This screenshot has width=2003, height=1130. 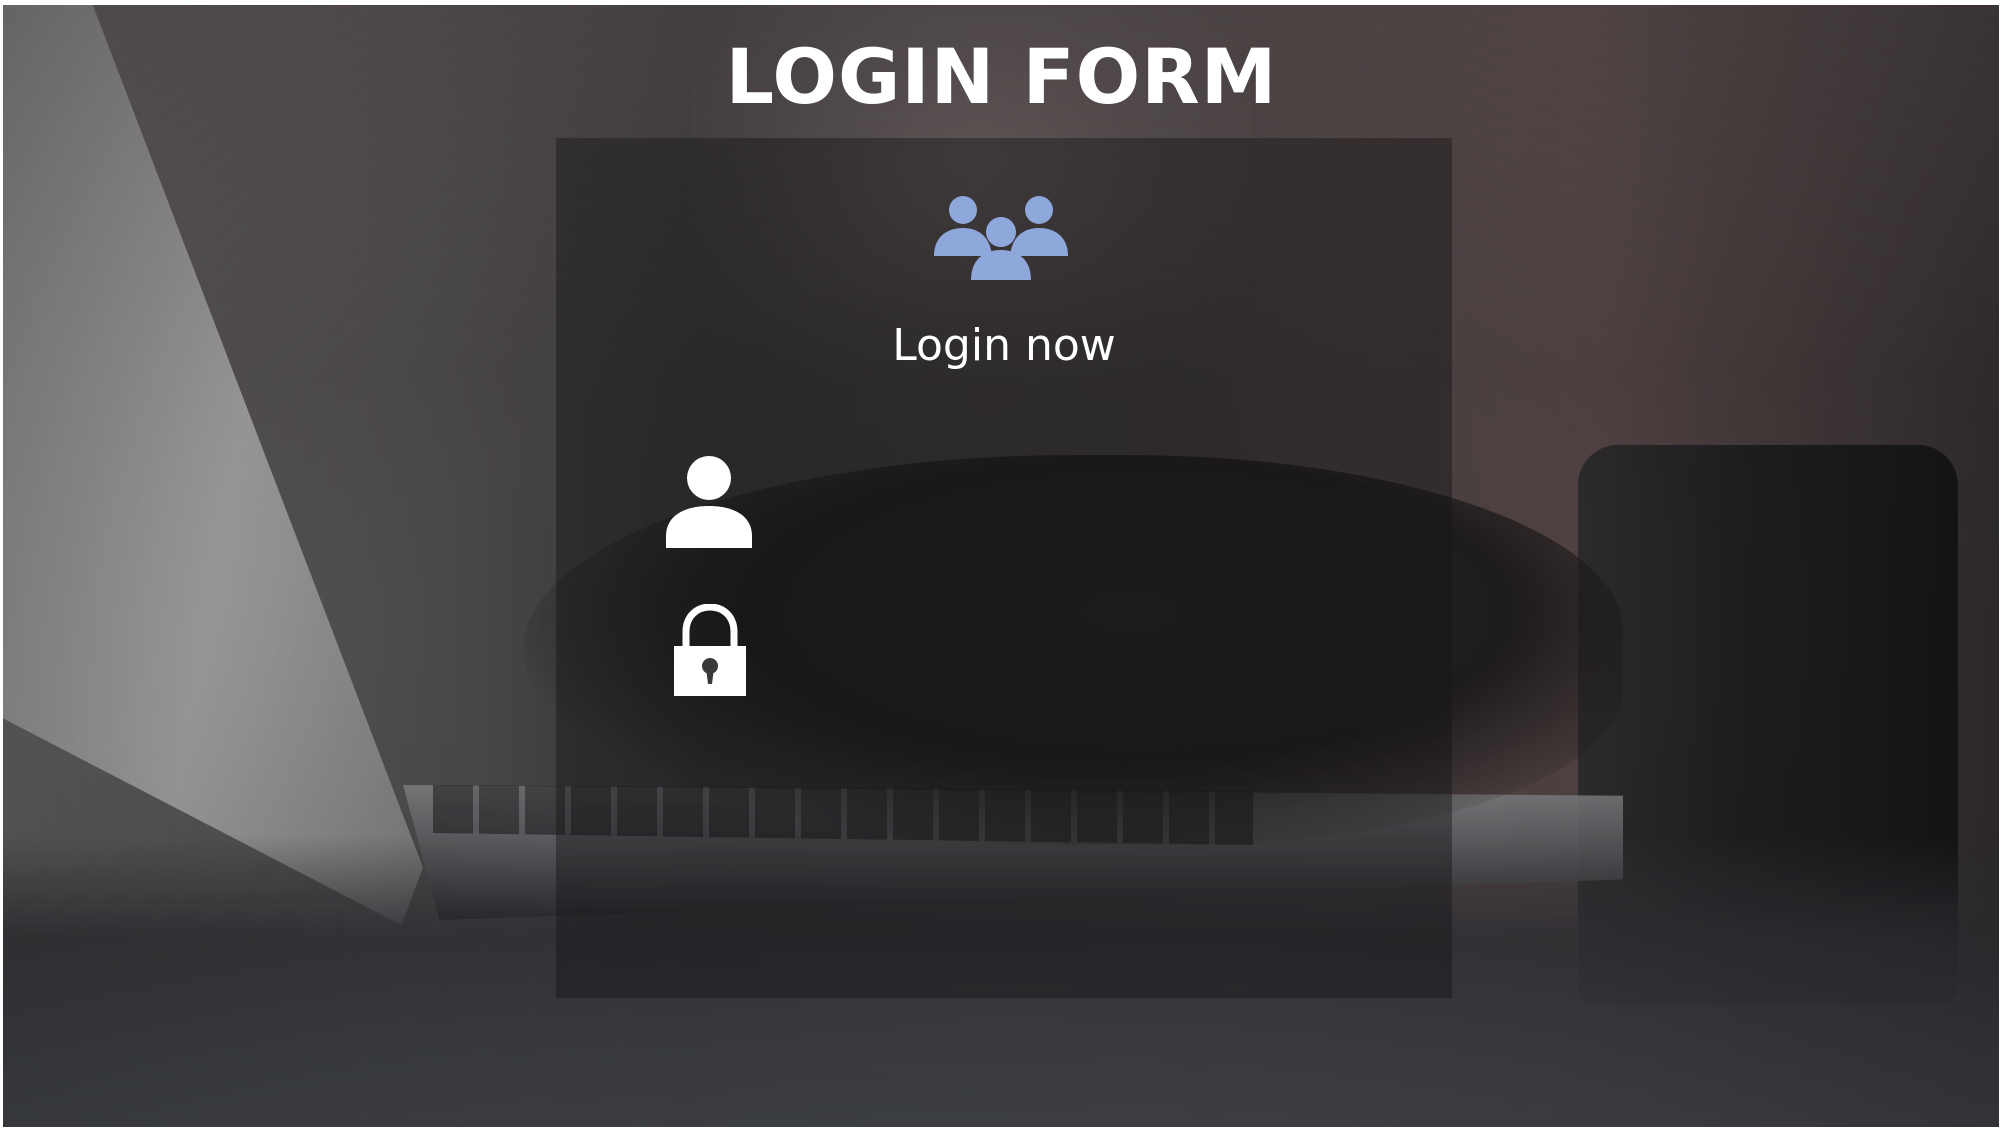 I want to click on user-icon, so click(x=709, y=502).